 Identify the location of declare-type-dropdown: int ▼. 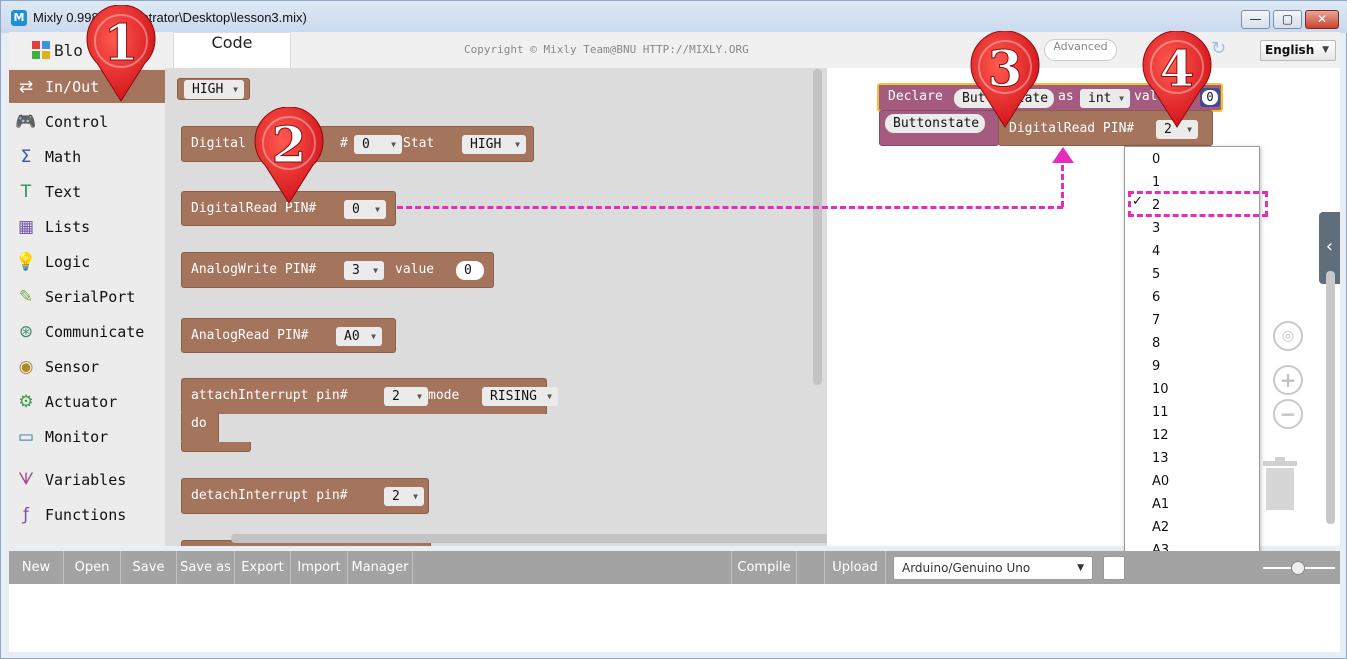
(1105, 98).